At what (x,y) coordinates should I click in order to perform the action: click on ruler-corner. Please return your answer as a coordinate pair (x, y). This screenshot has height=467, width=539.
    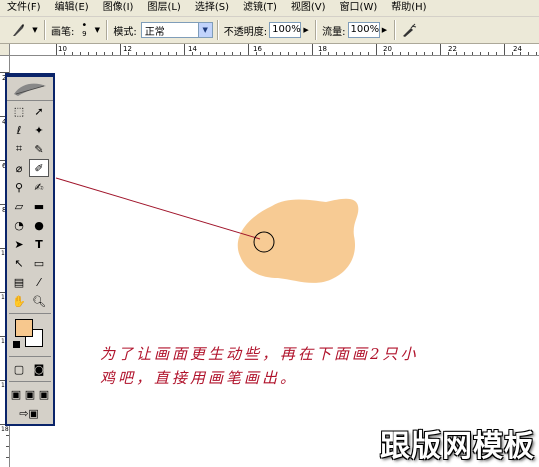
    Looking at the image, I should click on (5, 50).